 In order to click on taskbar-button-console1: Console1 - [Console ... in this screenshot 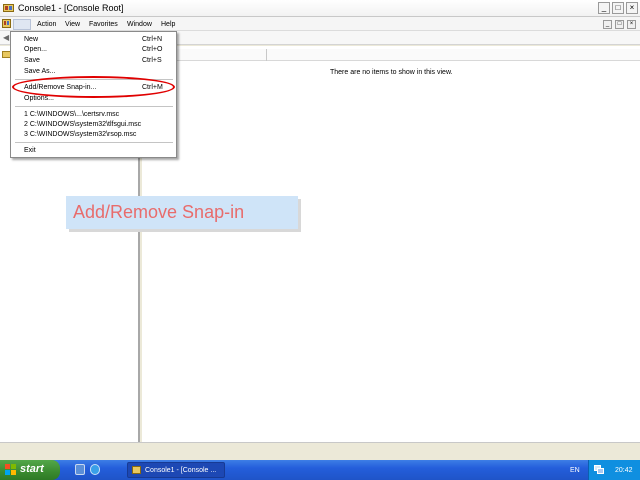, I will do `click(176, 470)`.